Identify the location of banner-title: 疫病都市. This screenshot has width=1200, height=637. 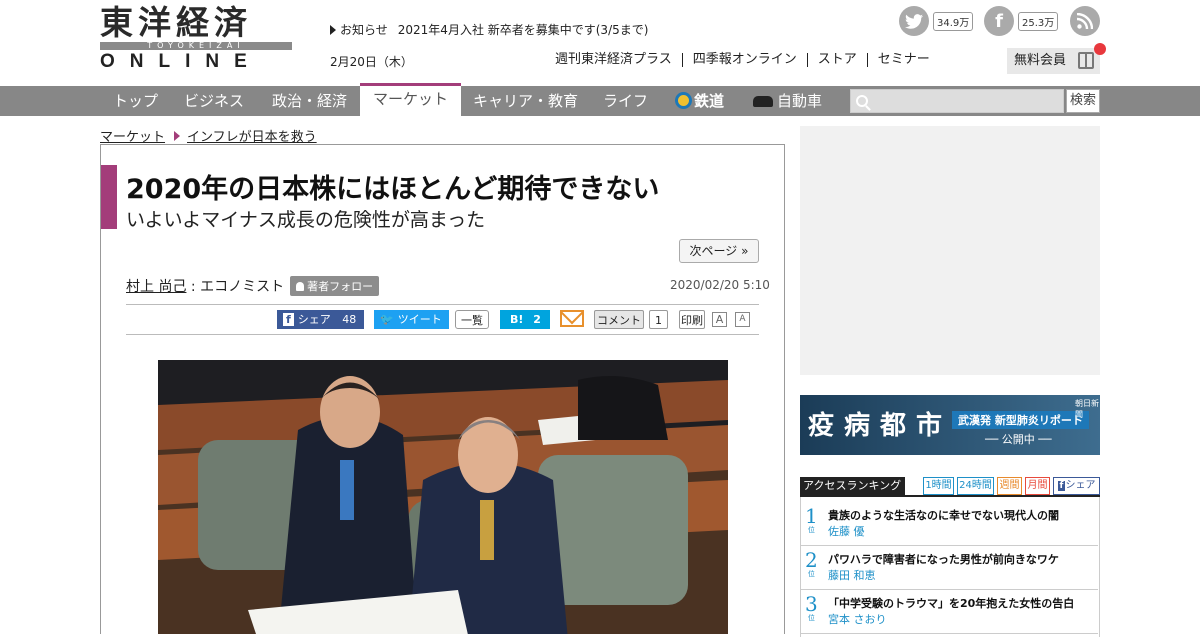
(880, 426).